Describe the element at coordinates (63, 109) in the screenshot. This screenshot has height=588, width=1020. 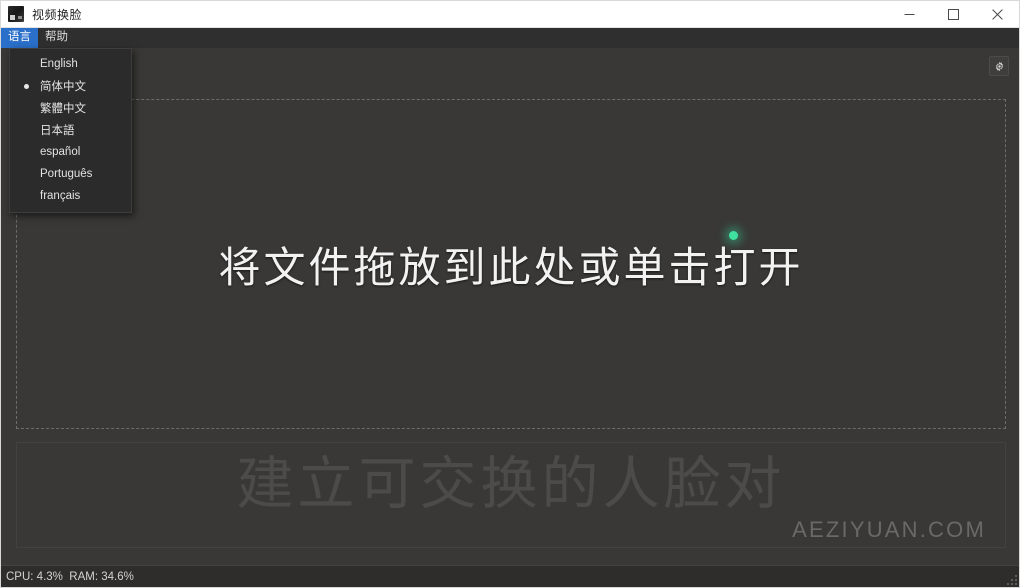
I see `language-item-label: 繁體中文` at that location.